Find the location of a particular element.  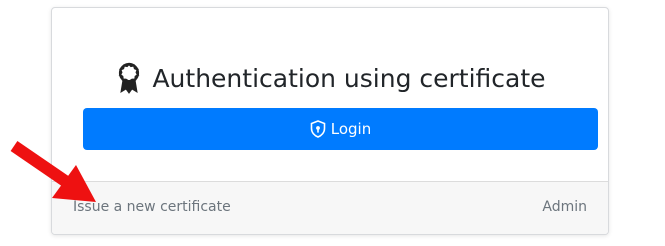

login-button: Login is located at coordinates (340, 129).